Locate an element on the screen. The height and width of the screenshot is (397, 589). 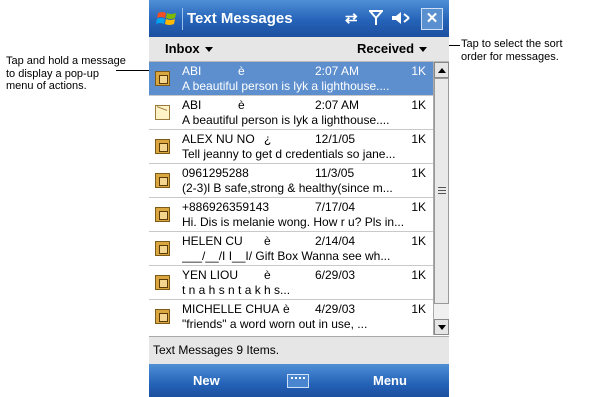
scroll-up-button is located at coordinates (441, 70).